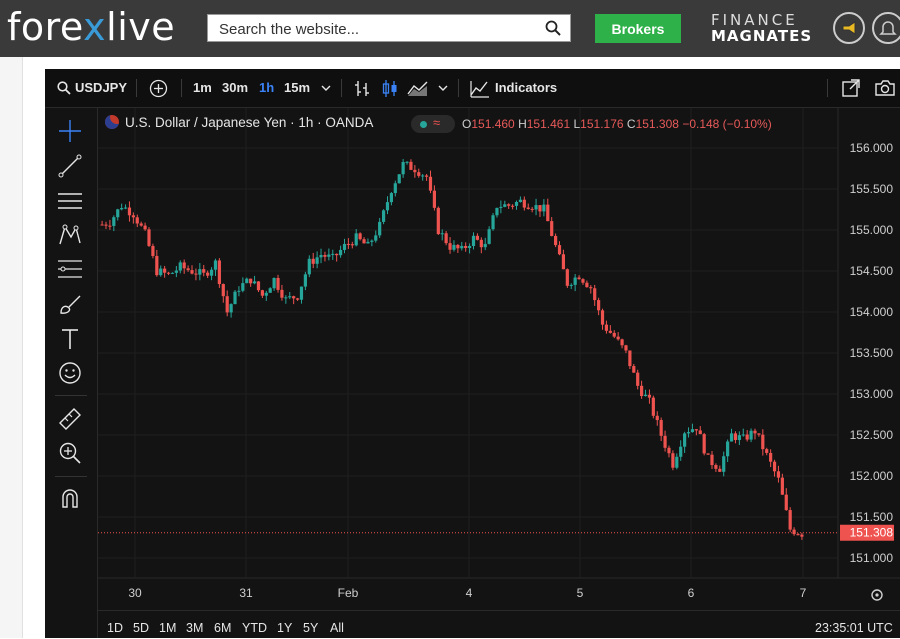  Describe the element at coordinates (202, 88) in the screenshot. I see `interval-1m: 1m` at that location.